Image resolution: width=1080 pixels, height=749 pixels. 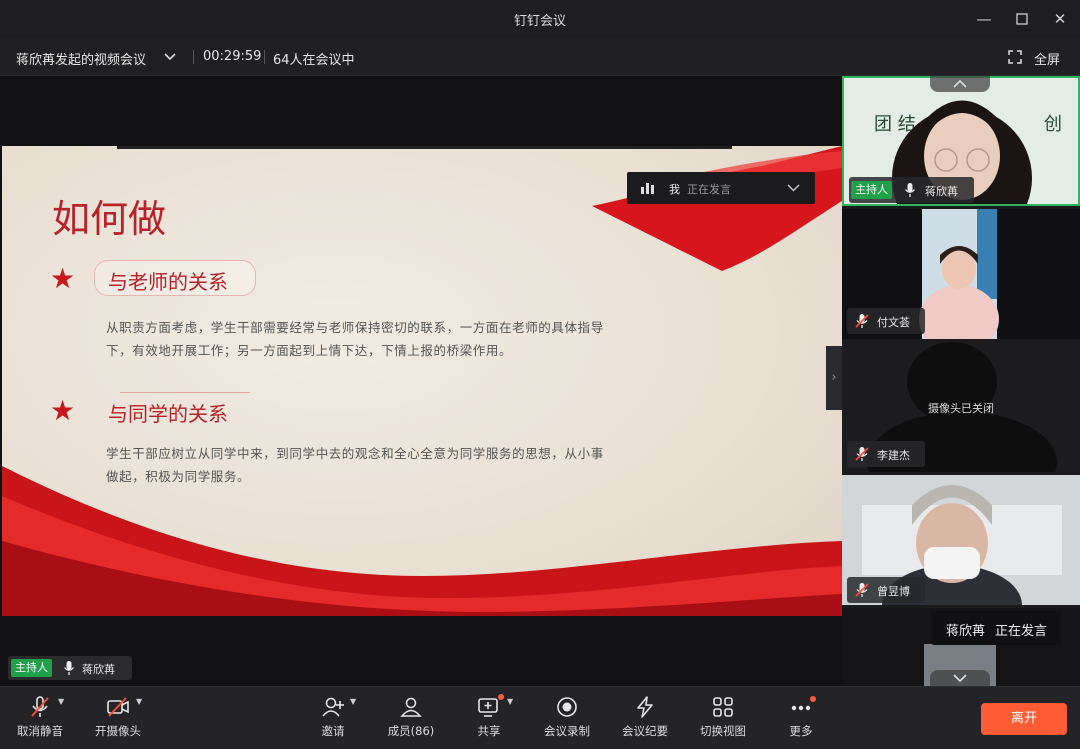 I want to click on video-tile-participant: 曾昱博, so click(x=961, y=540).